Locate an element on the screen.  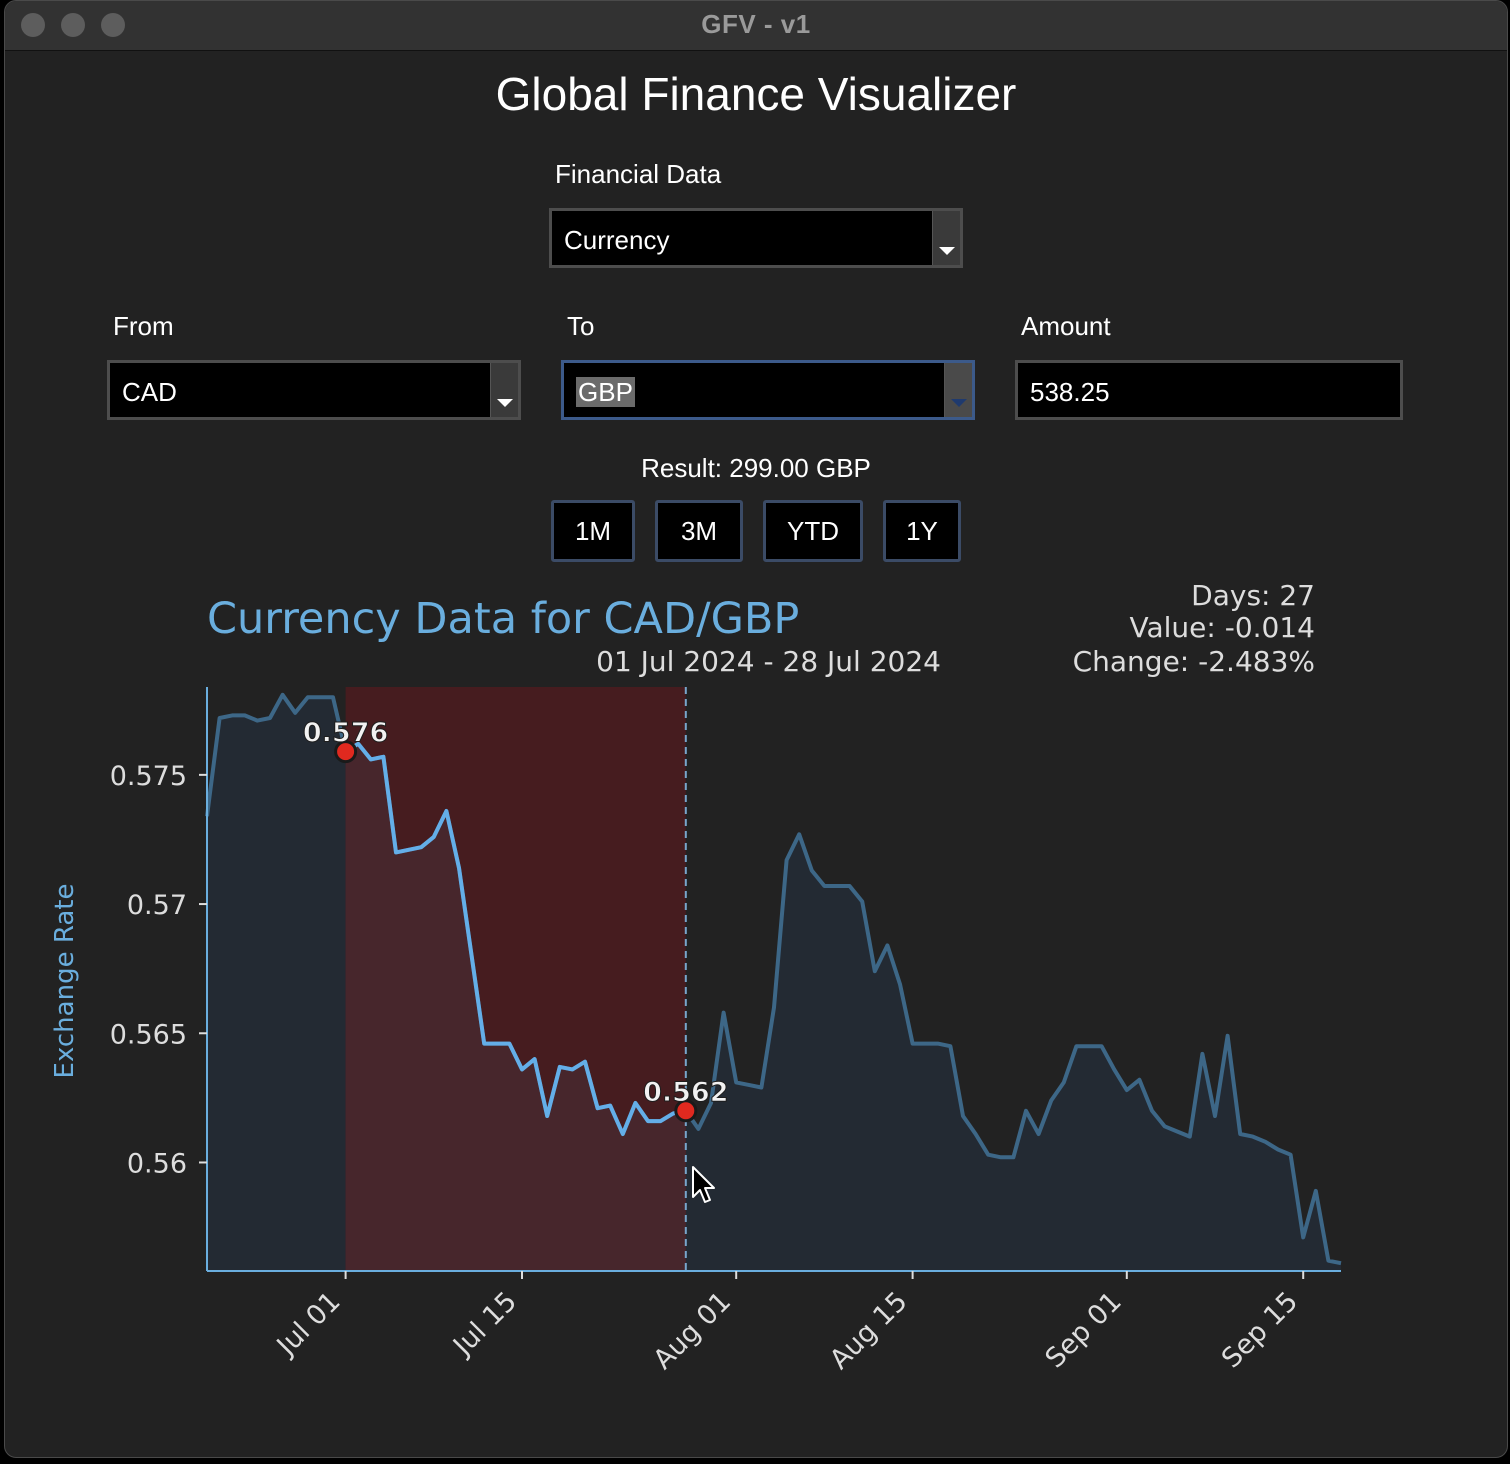
series-line-selected is located at coordinates (515, 938).